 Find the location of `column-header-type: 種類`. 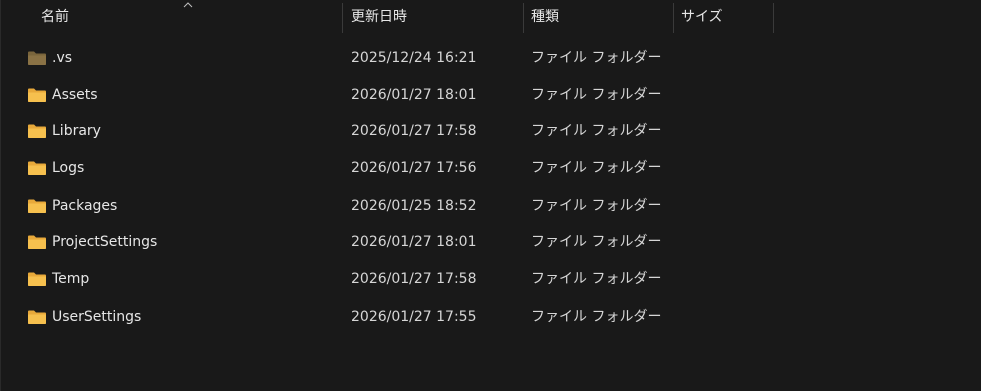

column-header-type: 種類 is located at coordinates (601, 17).